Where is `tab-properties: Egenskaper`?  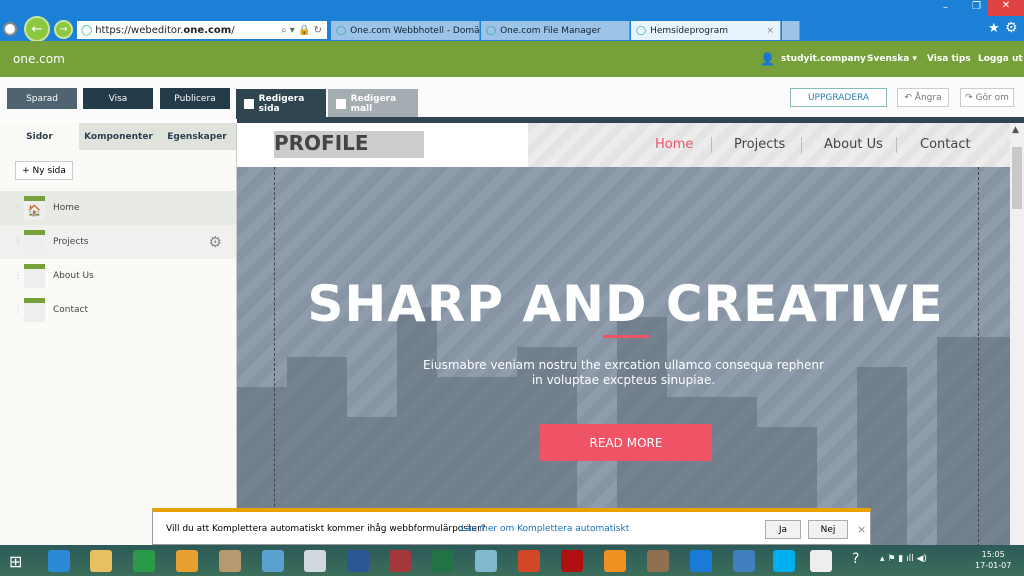 tab-properties: Egenskaper is located at coordinates (197, 136).